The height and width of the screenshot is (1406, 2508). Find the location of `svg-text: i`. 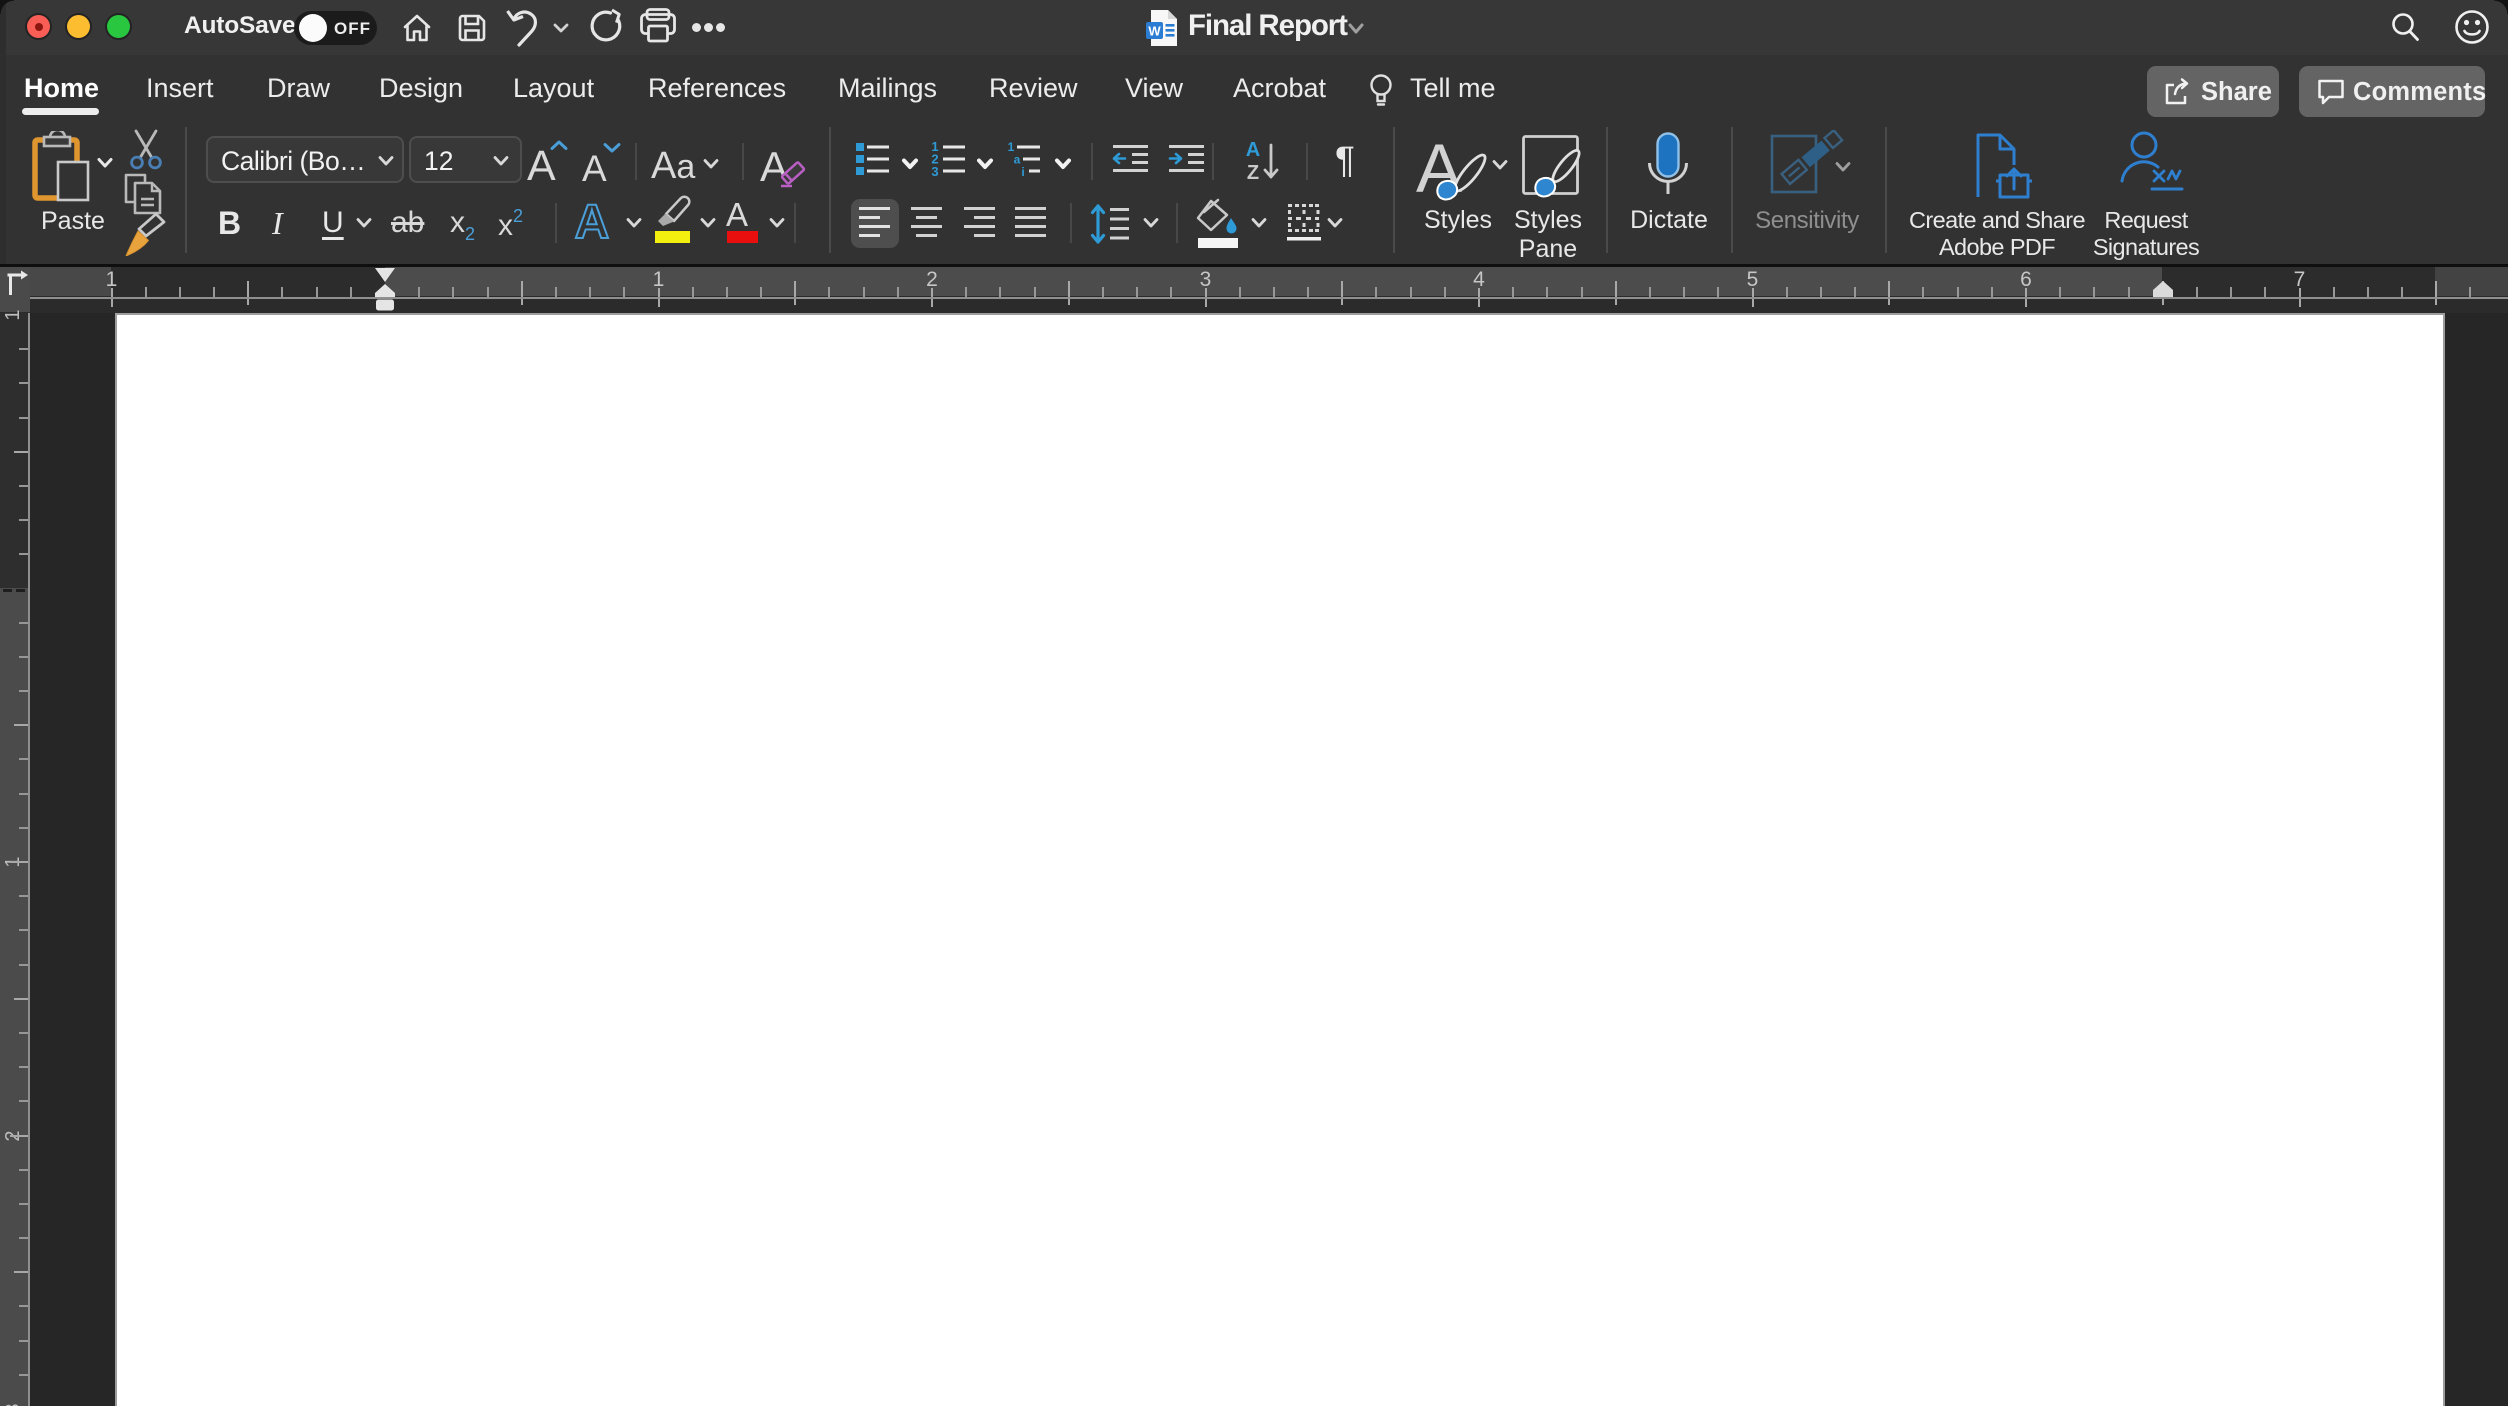

svg-text: i is located at coordinates (1022, 171).